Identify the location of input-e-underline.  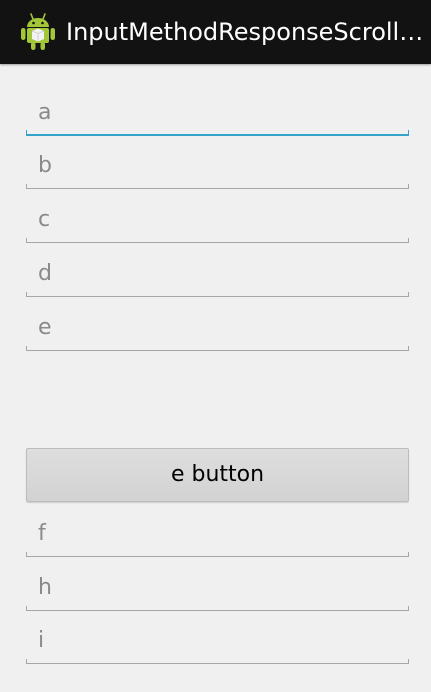
(217, 348).